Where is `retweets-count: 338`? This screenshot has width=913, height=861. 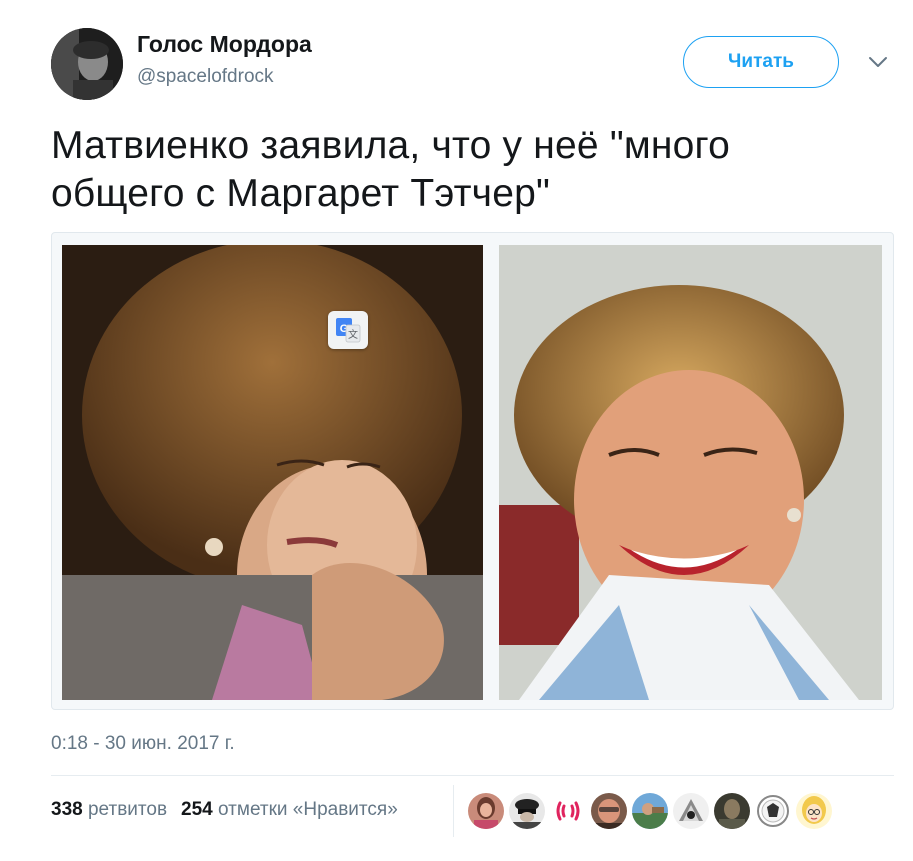
retweets-count: 338 is located at coordinates (67, 809).